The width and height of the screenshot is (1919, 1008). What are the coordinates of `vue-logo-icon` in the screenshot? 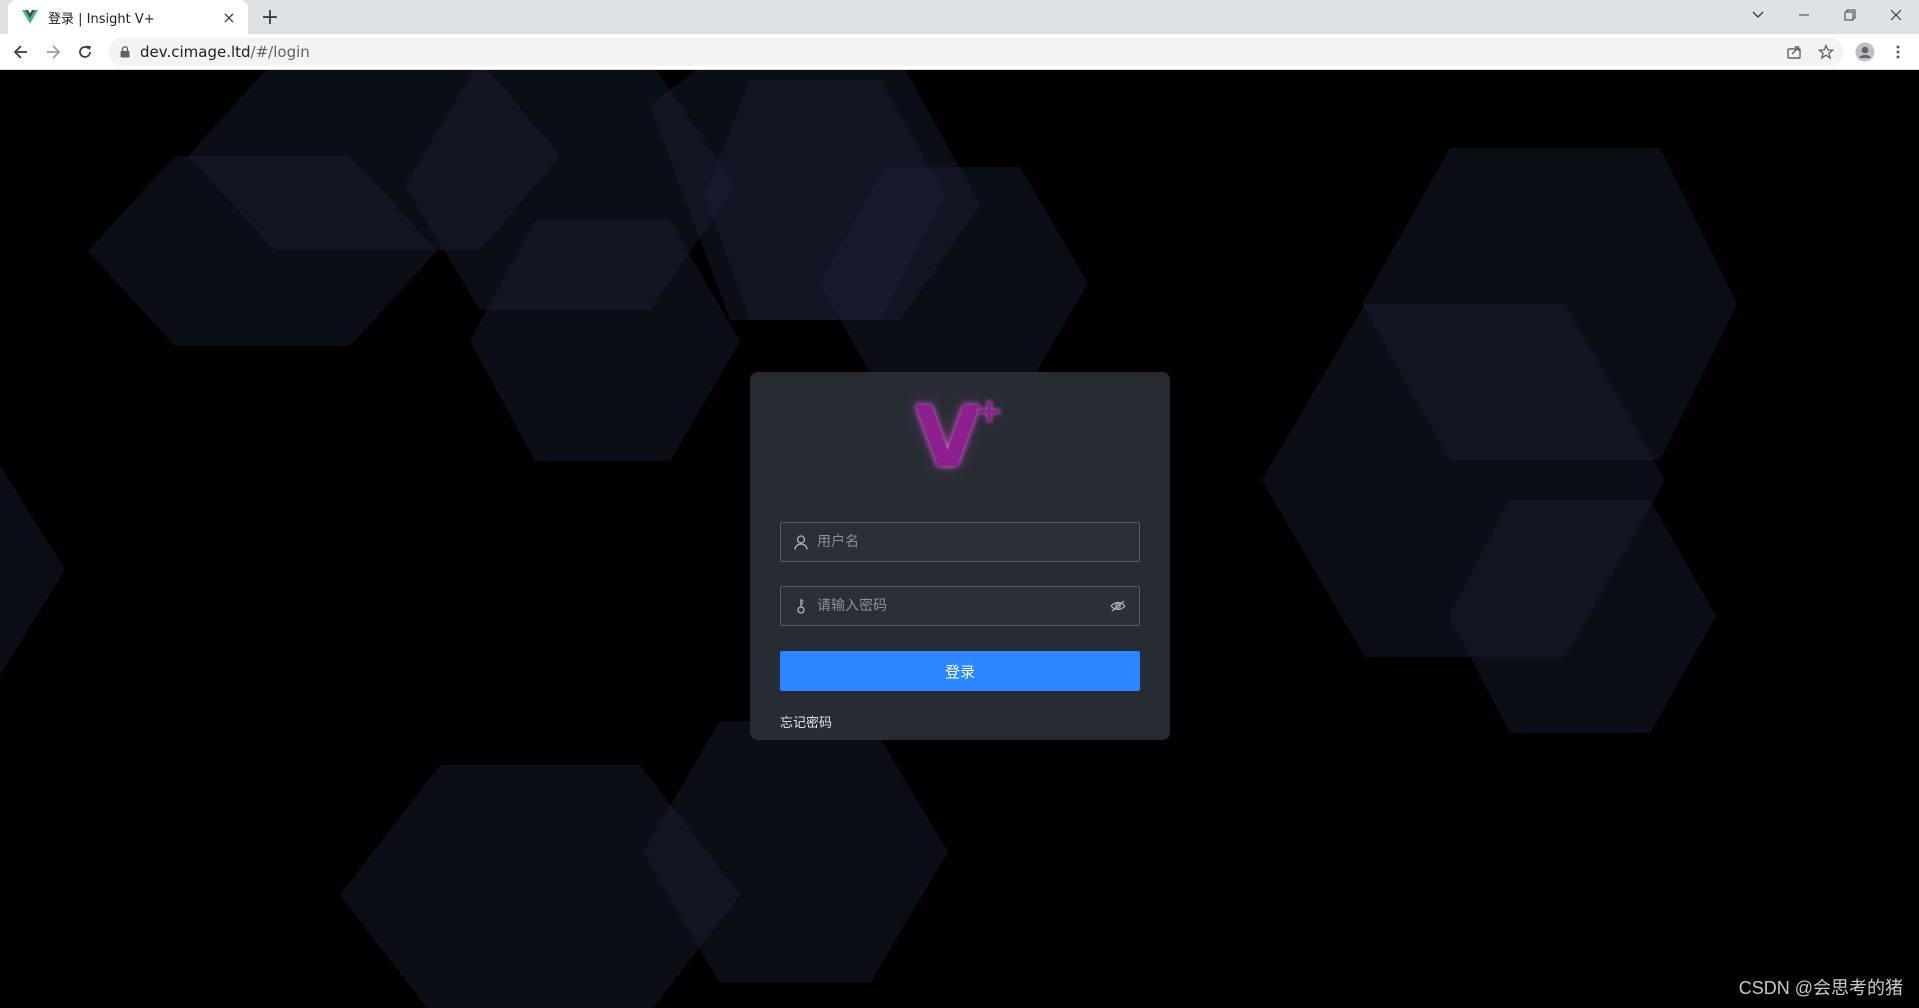 It's located at (30, 17).